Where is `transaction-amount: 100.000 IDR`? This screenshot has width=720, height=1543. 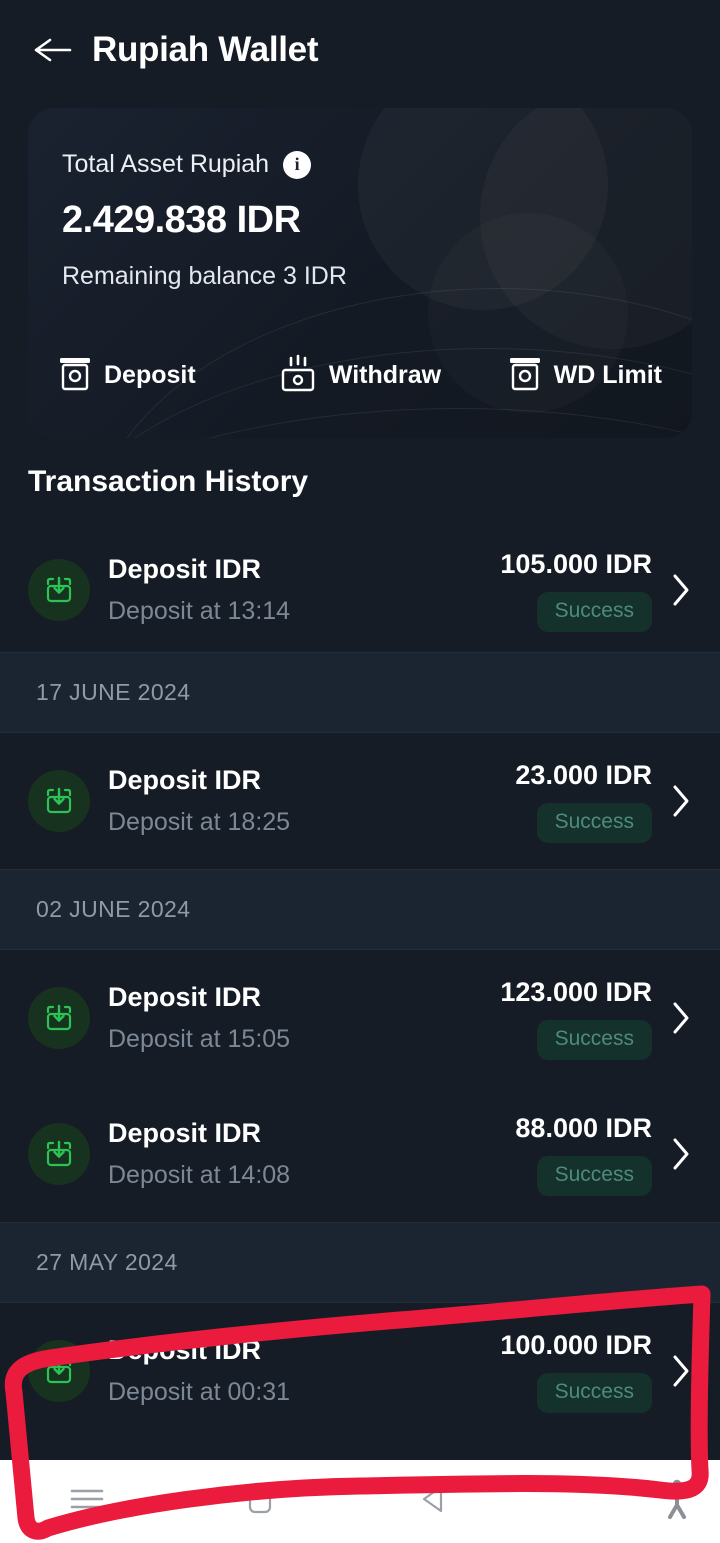
transaction-amount: 100.000 IDR is located at coordinates (576, 1344).